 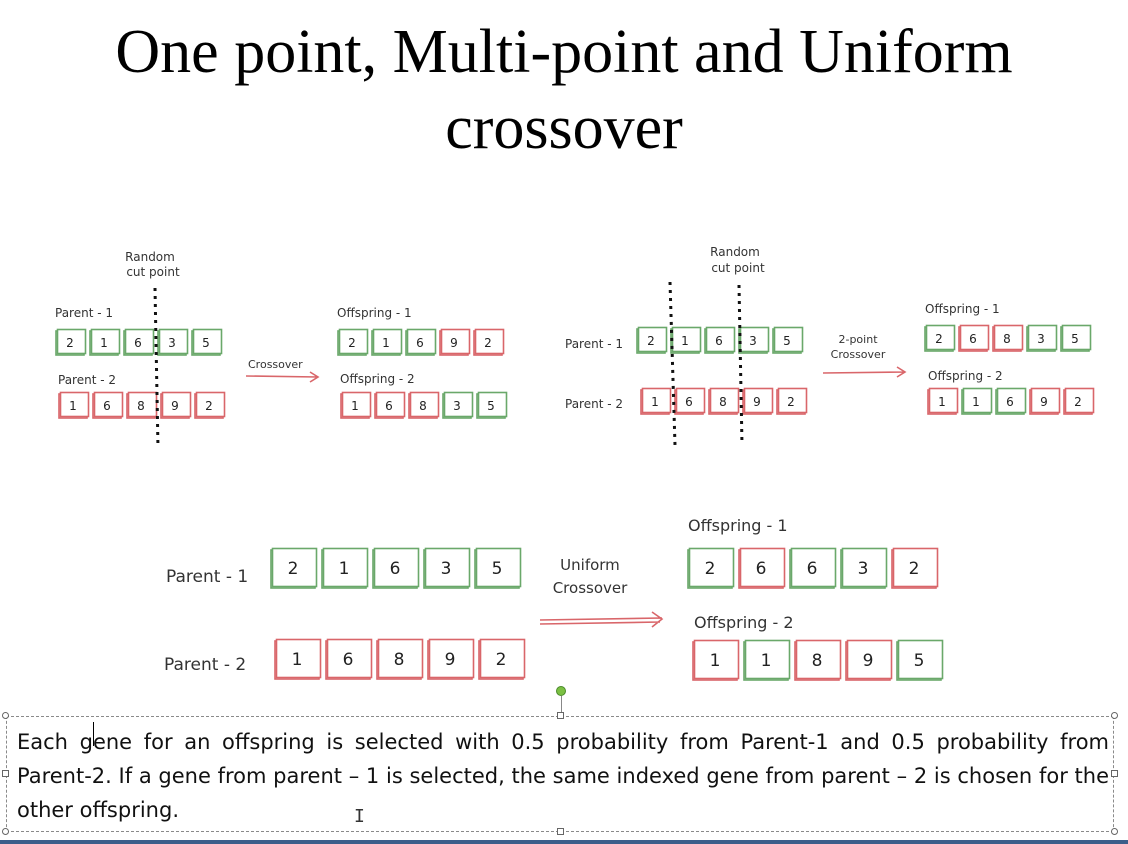 What do you see at coordinates (282, 377) in the screenshot?
I see `one-point-arrow` at bounding box center [282, 377].